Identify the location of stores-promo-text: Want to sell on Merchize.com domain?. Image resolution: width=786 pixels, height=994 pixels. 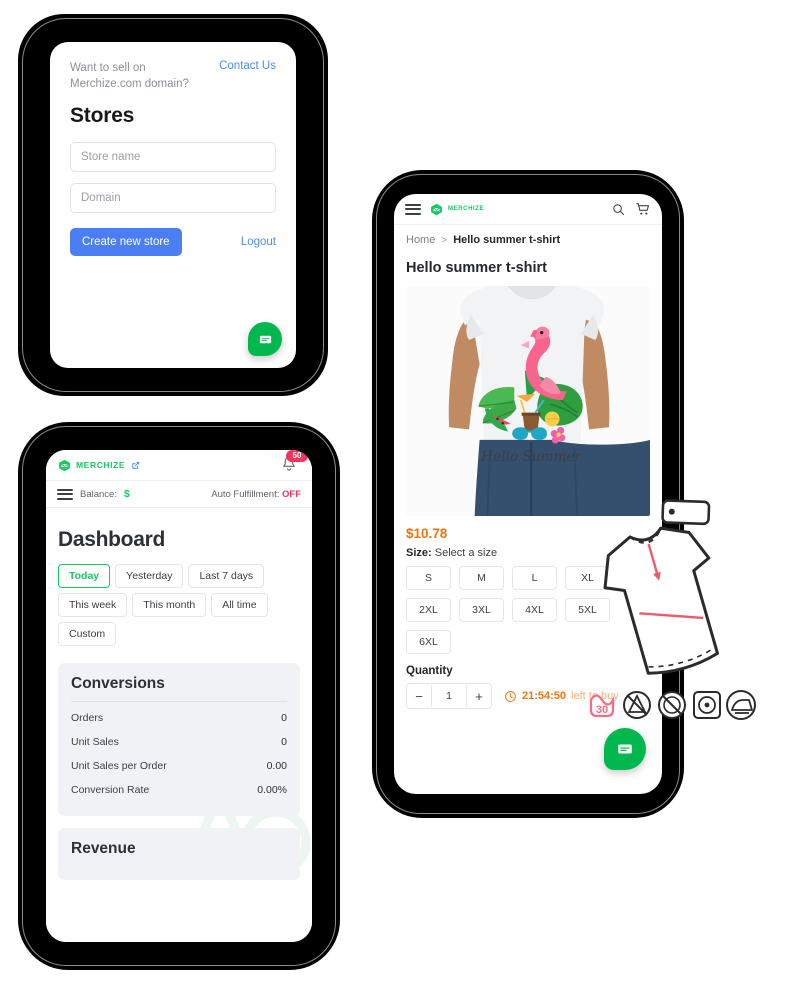
(129, 76).